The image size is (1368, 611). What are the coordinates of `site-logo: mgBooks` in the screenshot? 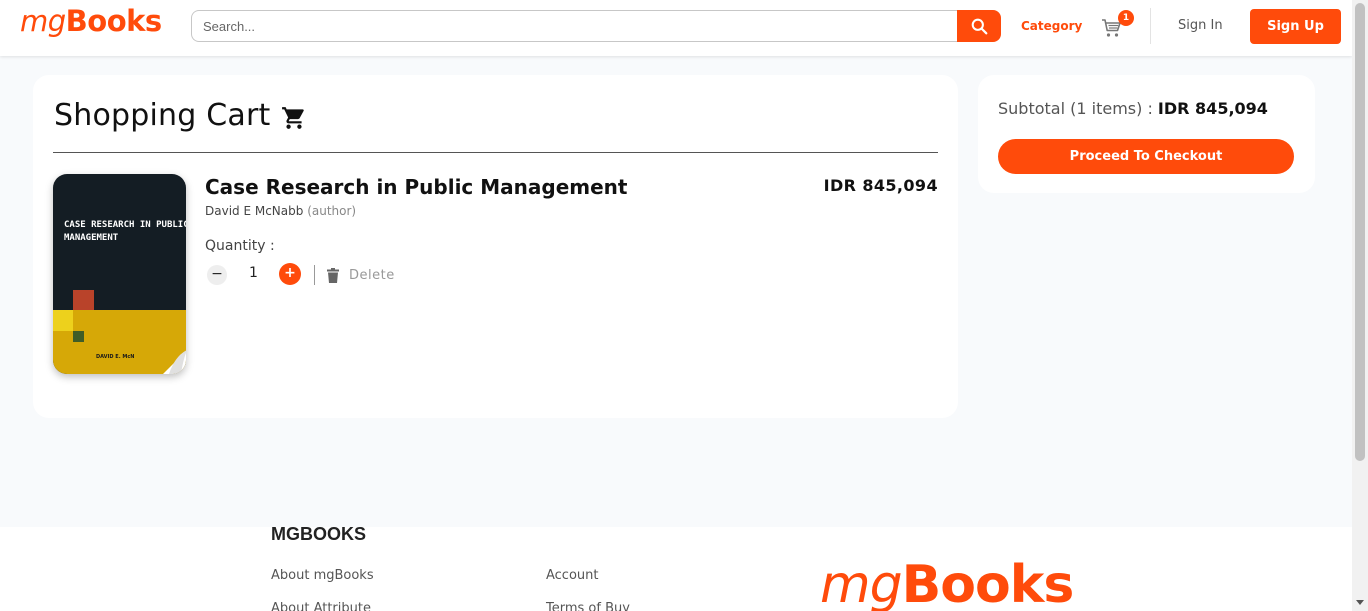 It's located at (91, 21).